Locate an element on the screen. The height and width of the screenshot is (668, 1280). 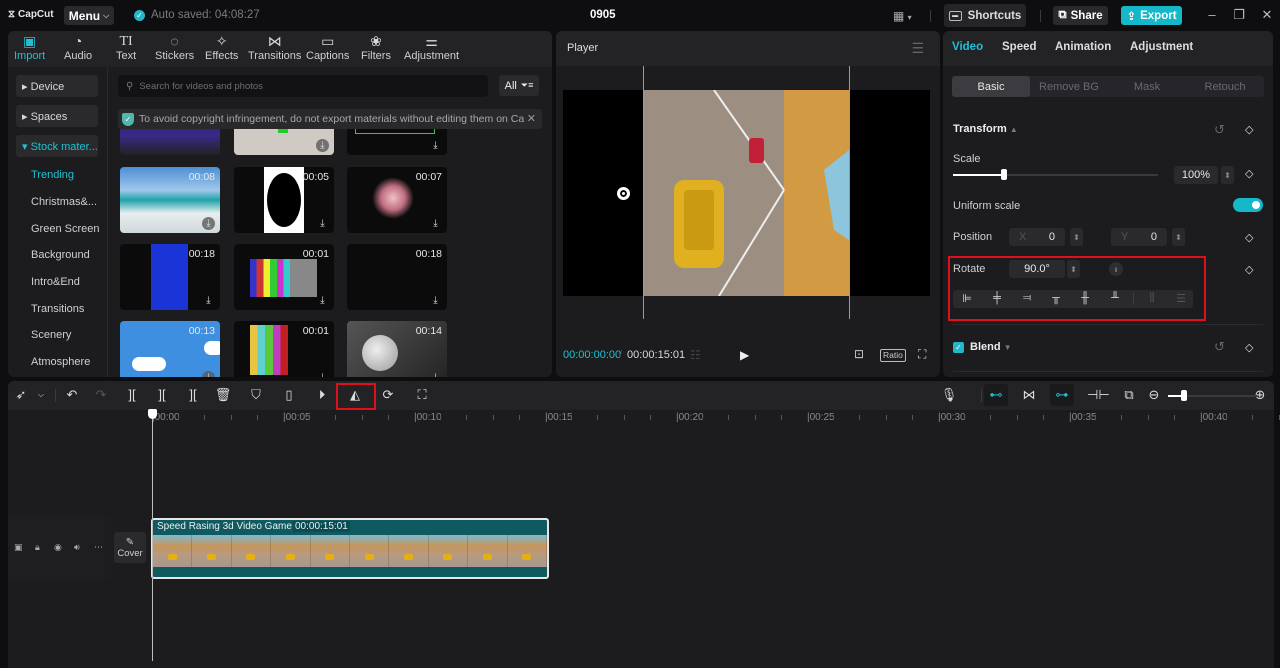
timeline-zoom-slider is located at coordinates (1219, 396).